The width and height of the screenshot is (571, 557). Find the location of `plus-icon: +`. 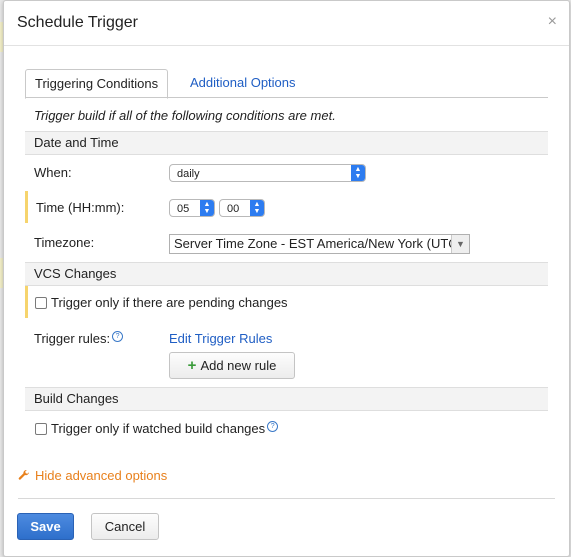

plus-icon: + is located at coordinates (192, 365).